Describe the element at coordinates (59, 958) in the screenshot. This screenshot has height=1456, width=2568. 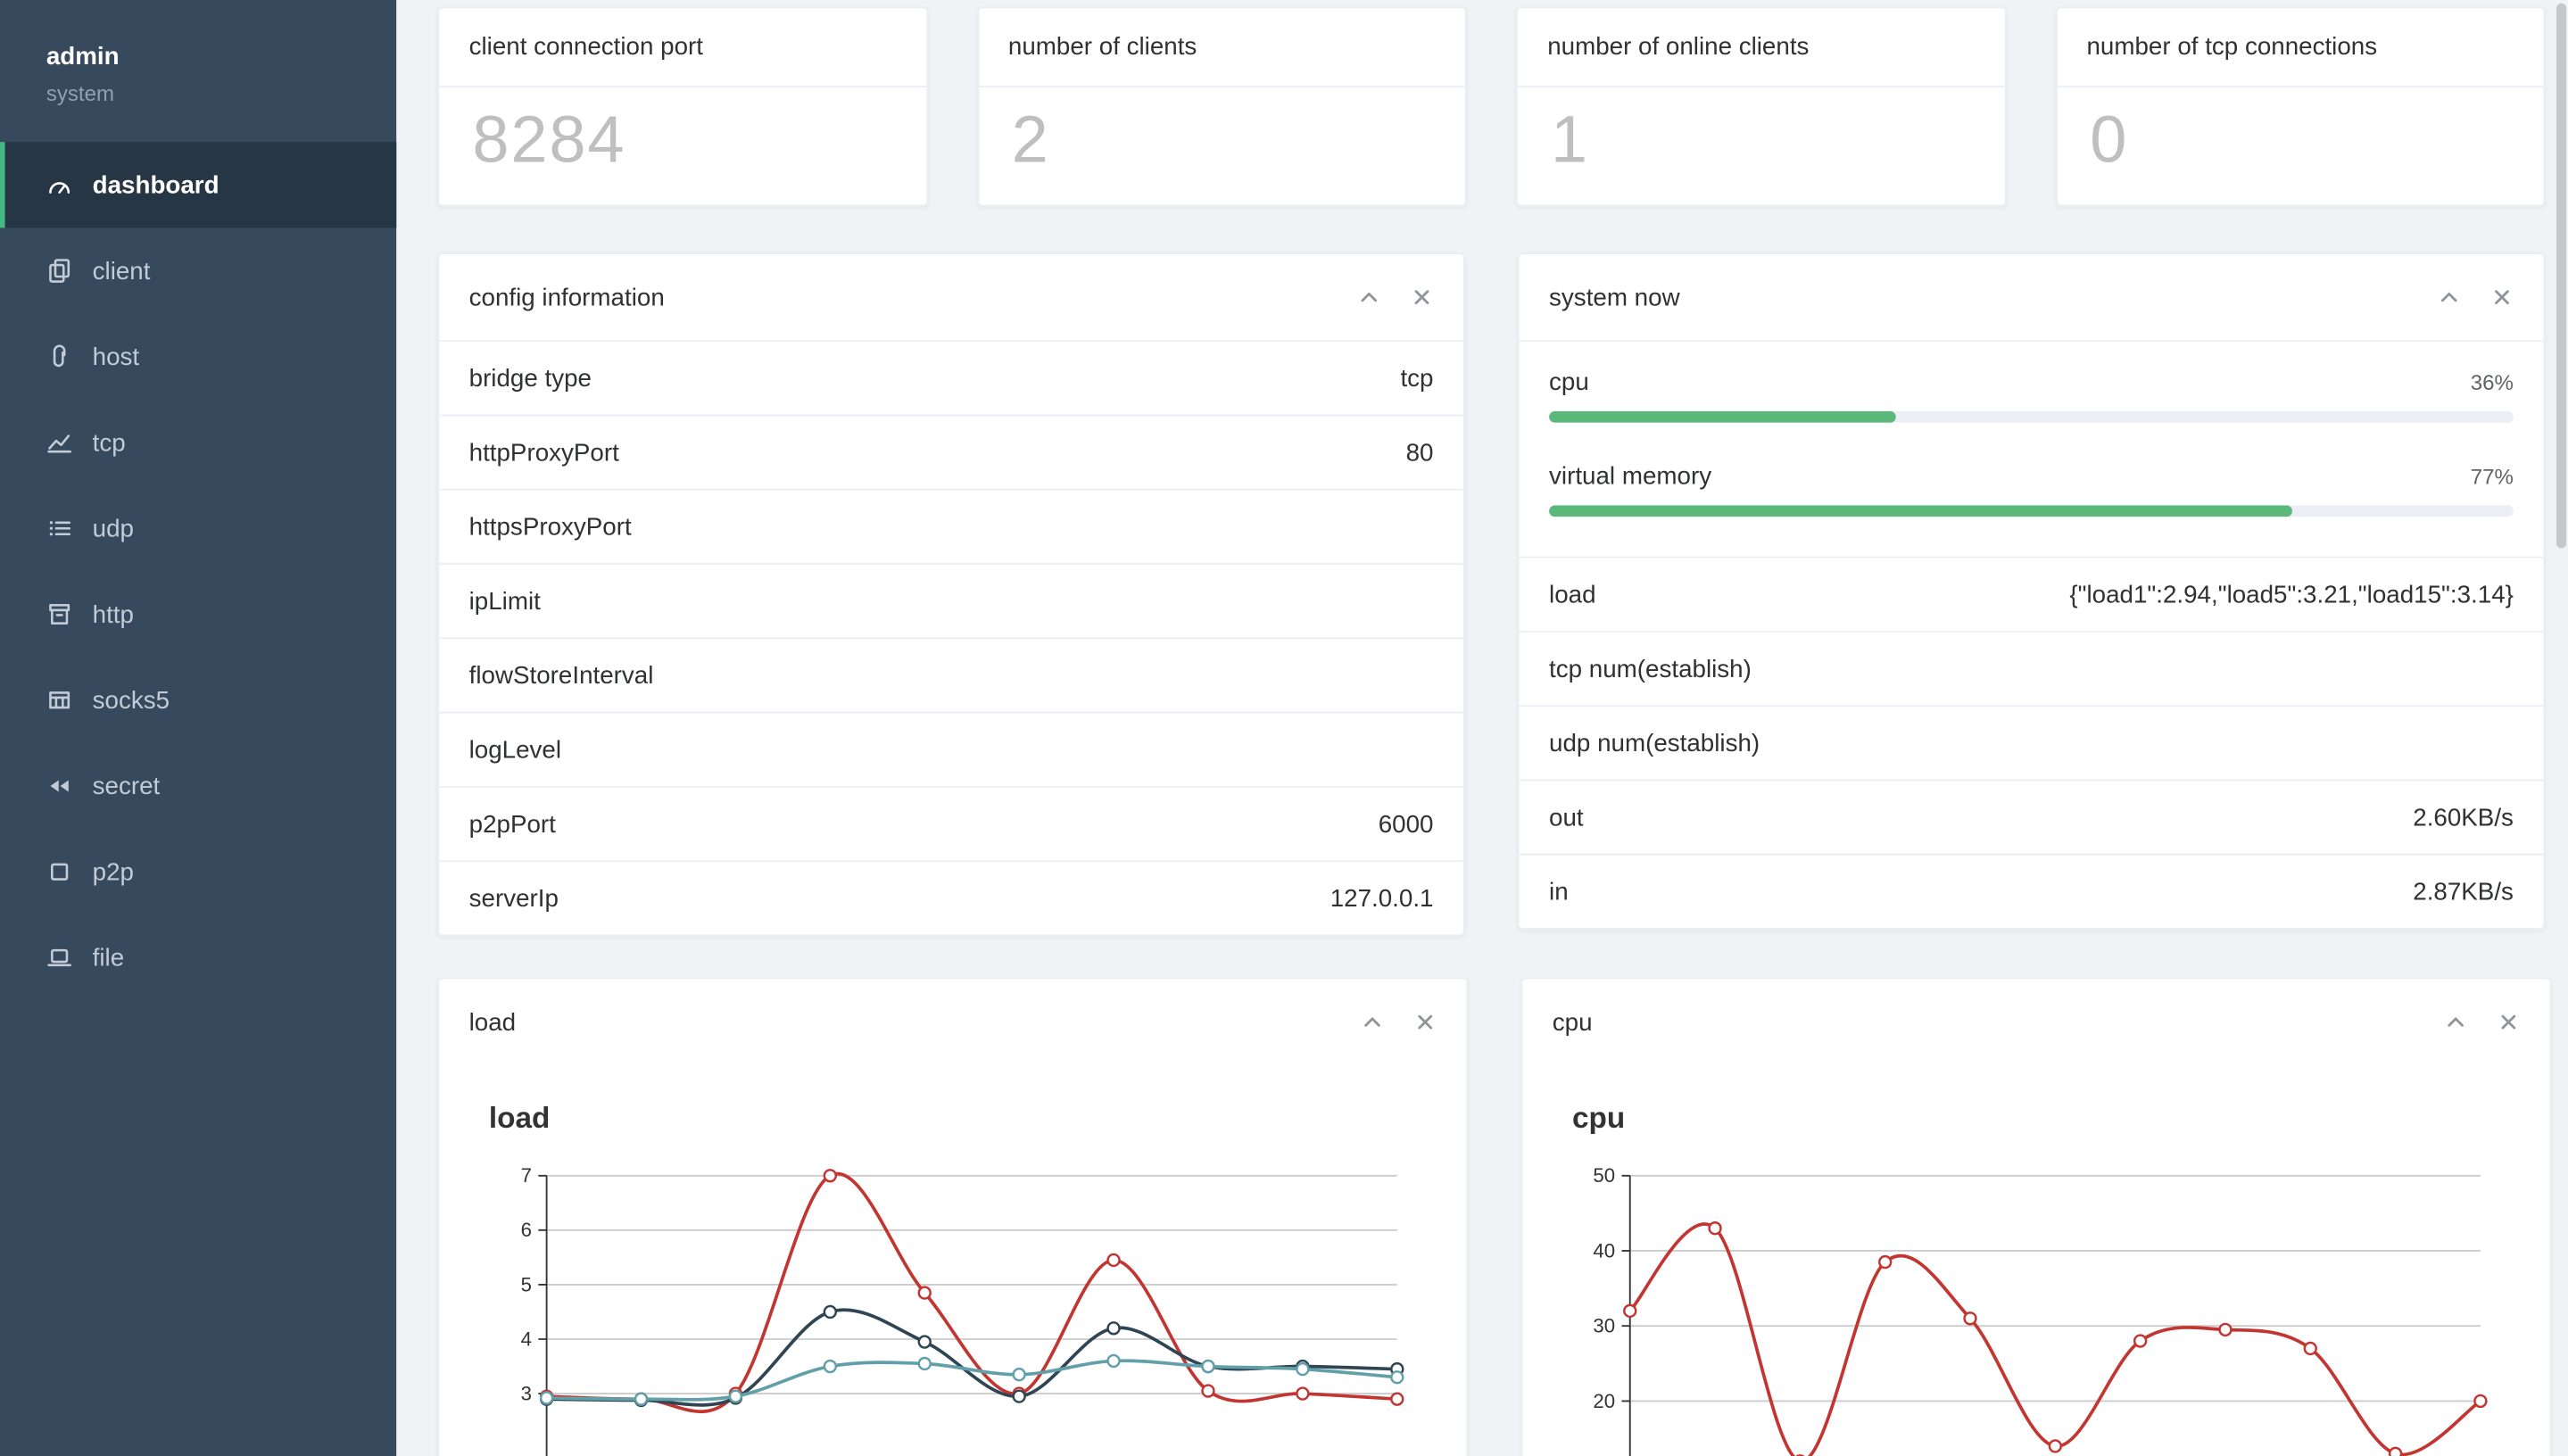
I see `file-icon` at that location.